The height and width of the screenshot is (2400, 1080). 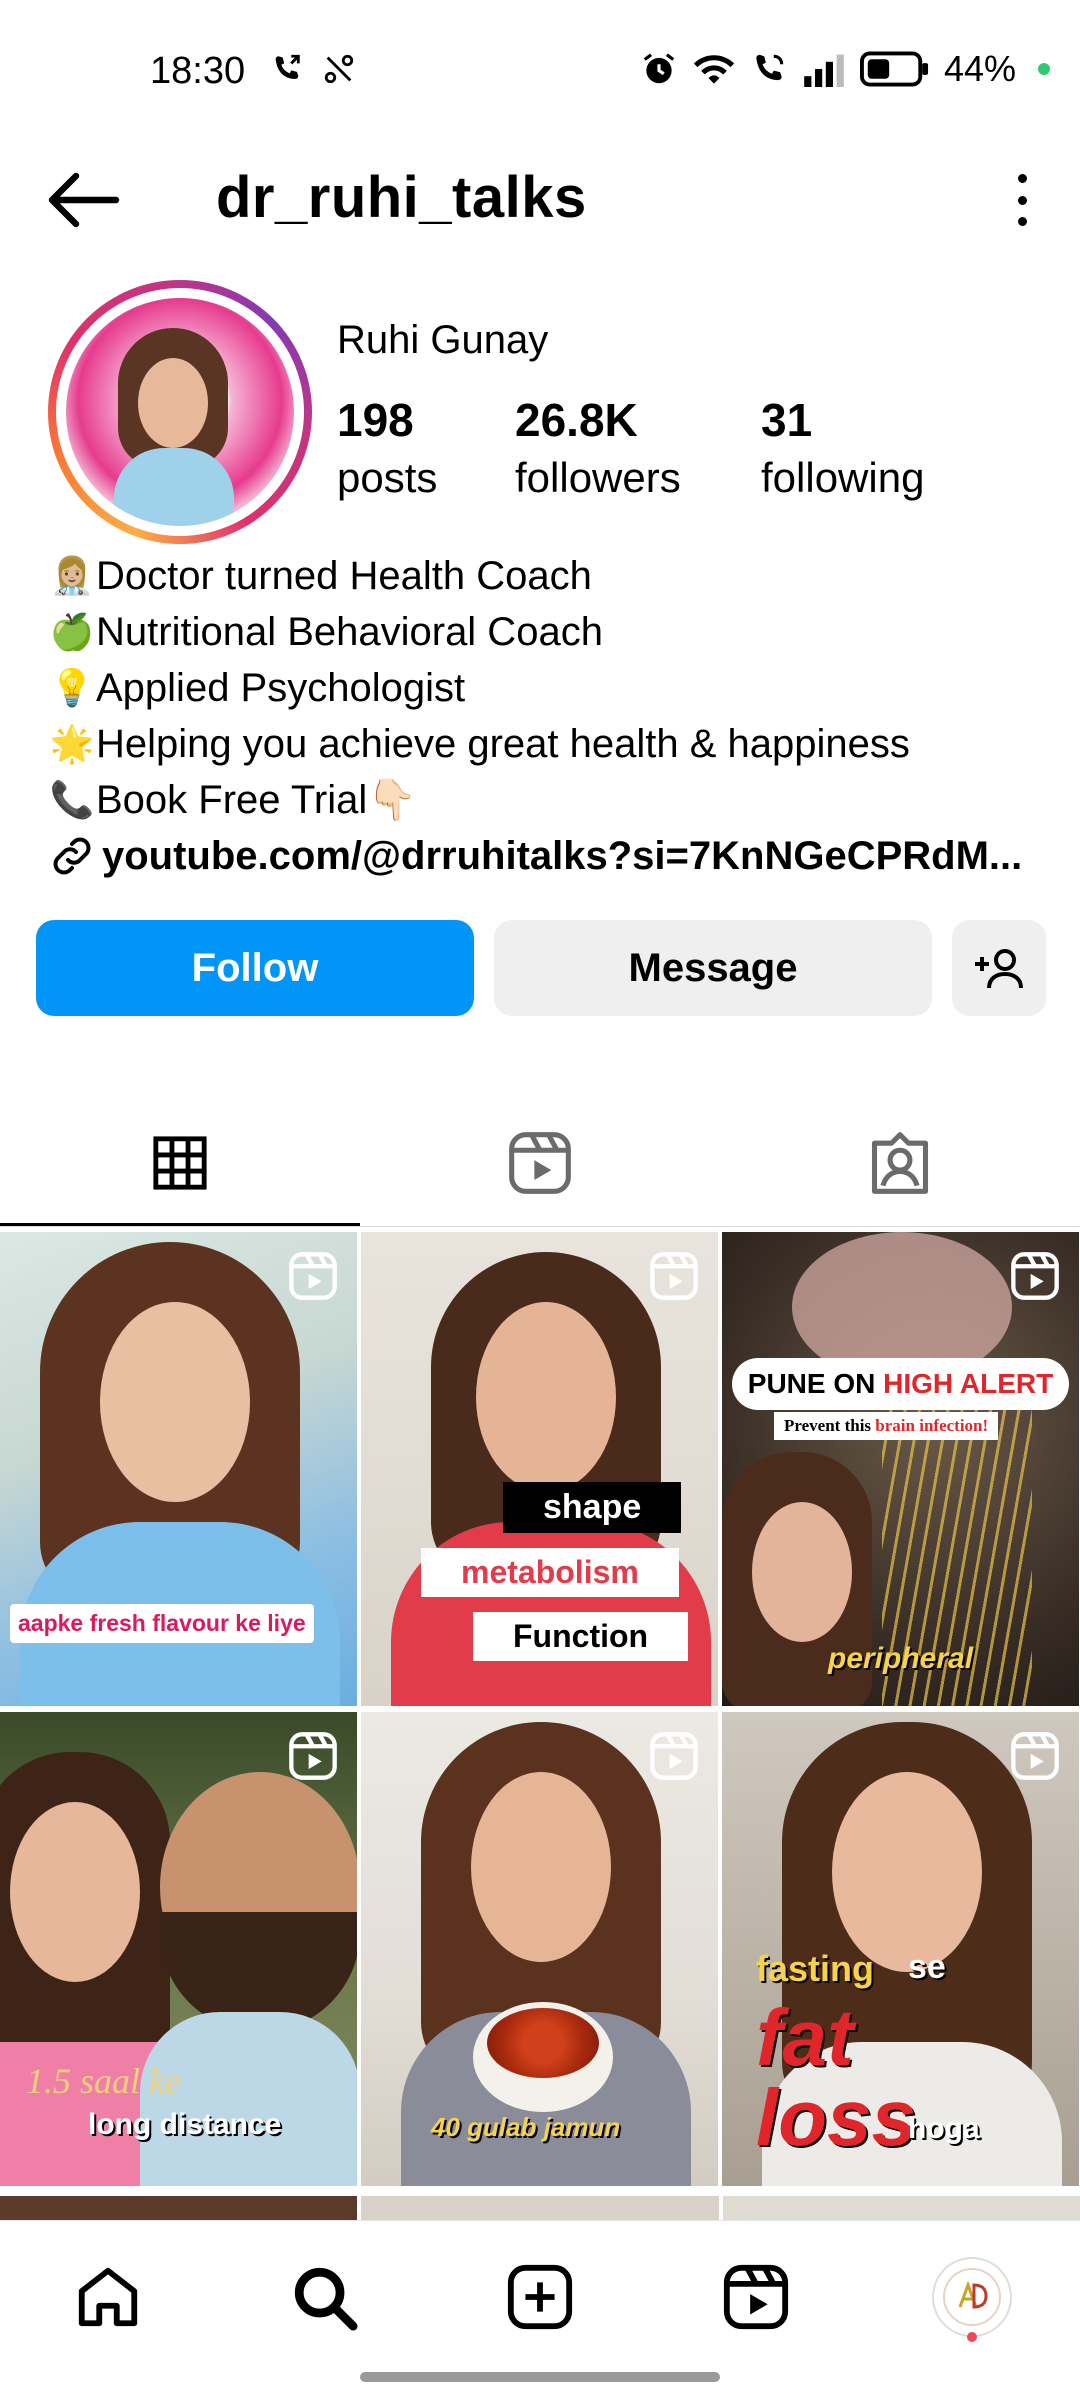 I want to click on stat-posts: 198 posts, so click(x=426, y=449).